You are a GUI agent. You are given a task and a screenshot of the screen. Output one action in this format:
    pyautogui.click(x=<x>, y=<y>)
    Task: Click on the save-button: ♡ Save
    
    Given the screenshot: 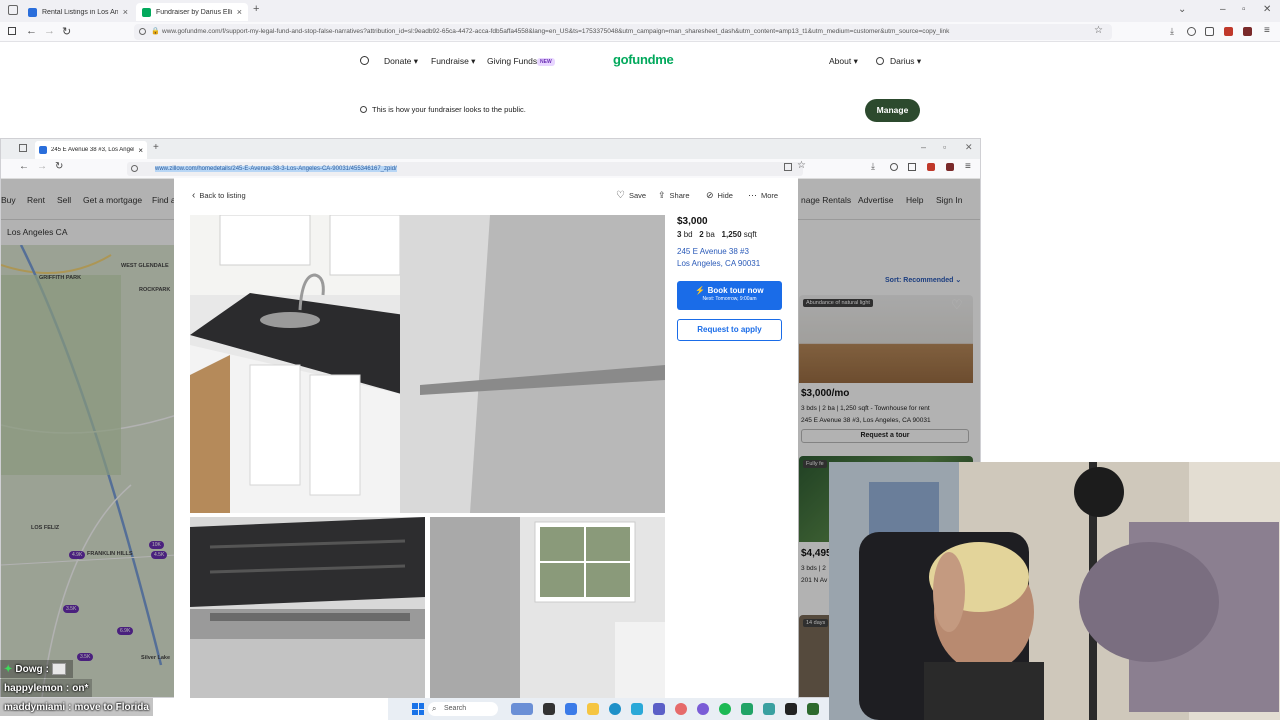 What is the action you would take?
    pyautogui.click(x=631, y=195)
    